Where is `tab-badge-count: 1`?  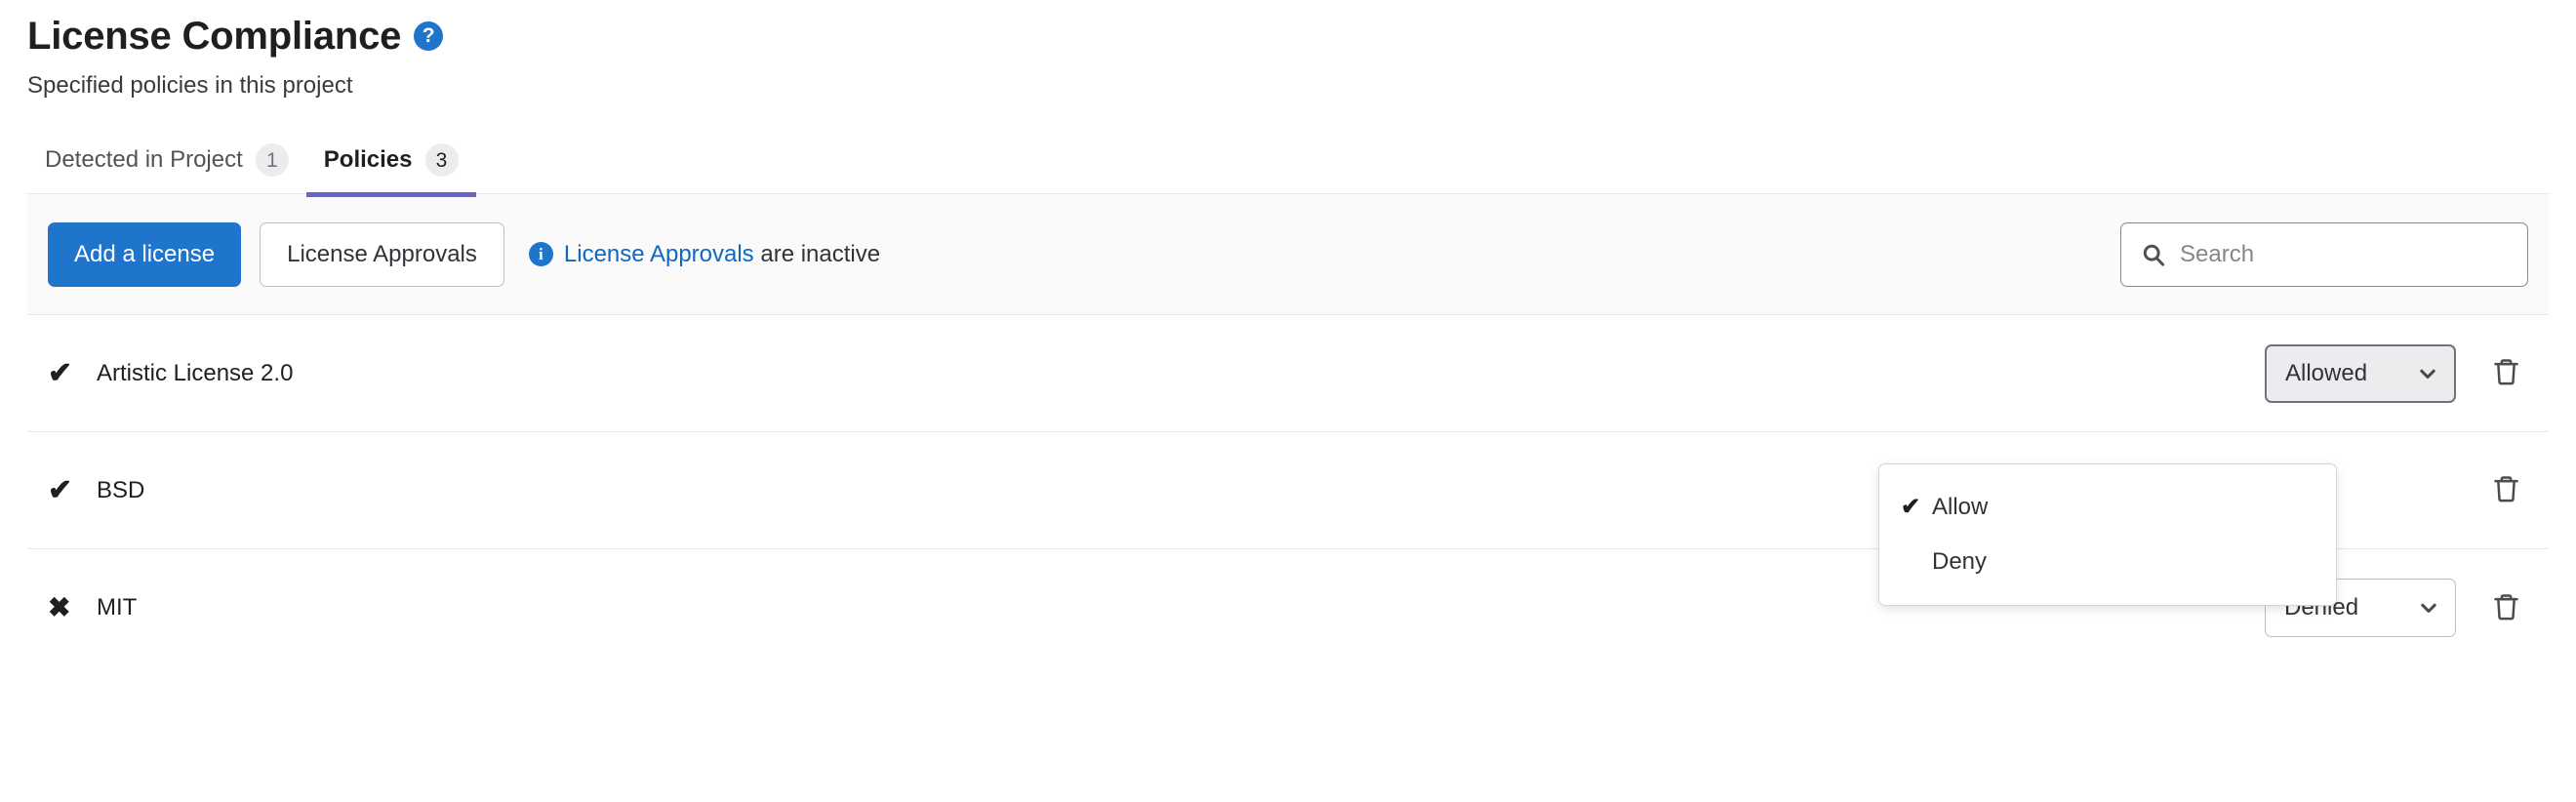 tab-badge-count: 1 is located at coordinates (272, 160).